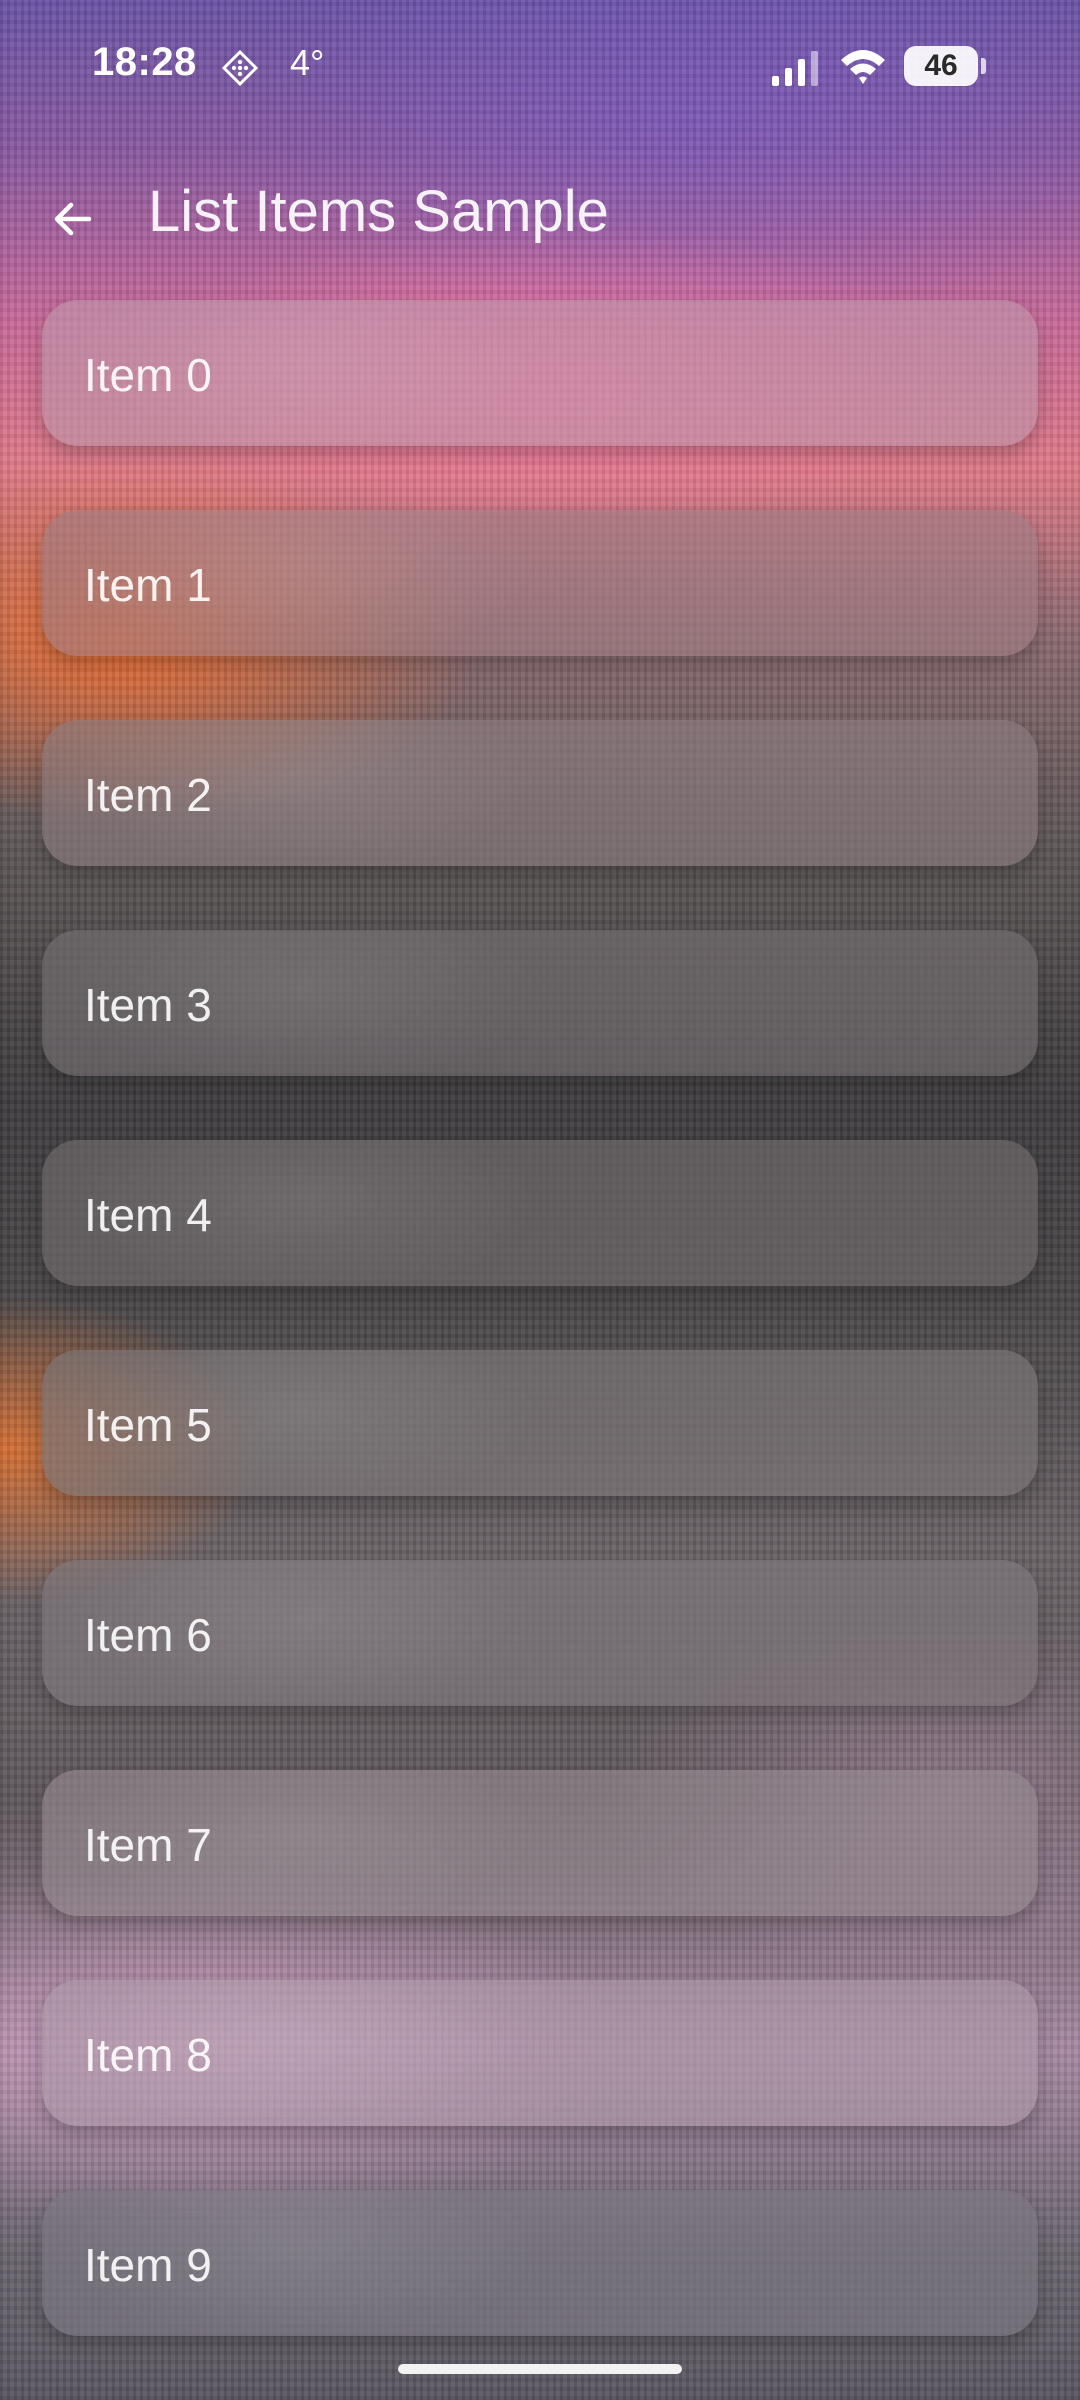 This screenshot has width=1080, height=2400. What do you see at coordinates (307, 62) in the screenshot?
I see `status-temperature: 4°` at bounding box center [307, 62].